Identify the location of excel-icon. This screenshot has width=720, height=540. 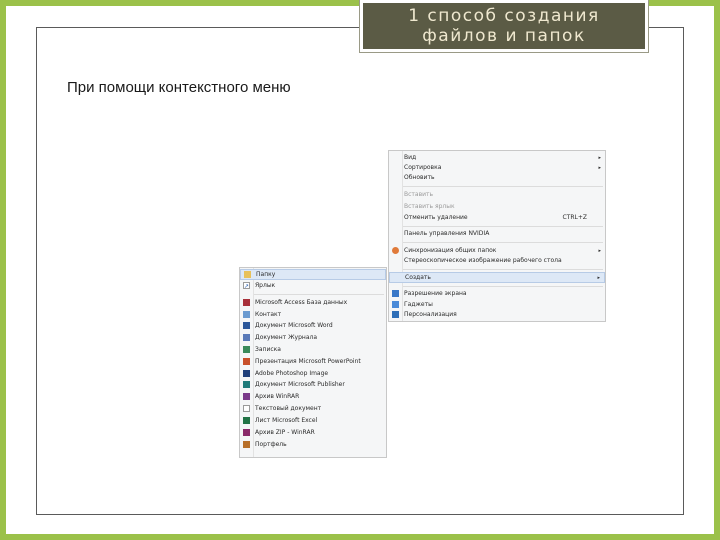
(246, 420).